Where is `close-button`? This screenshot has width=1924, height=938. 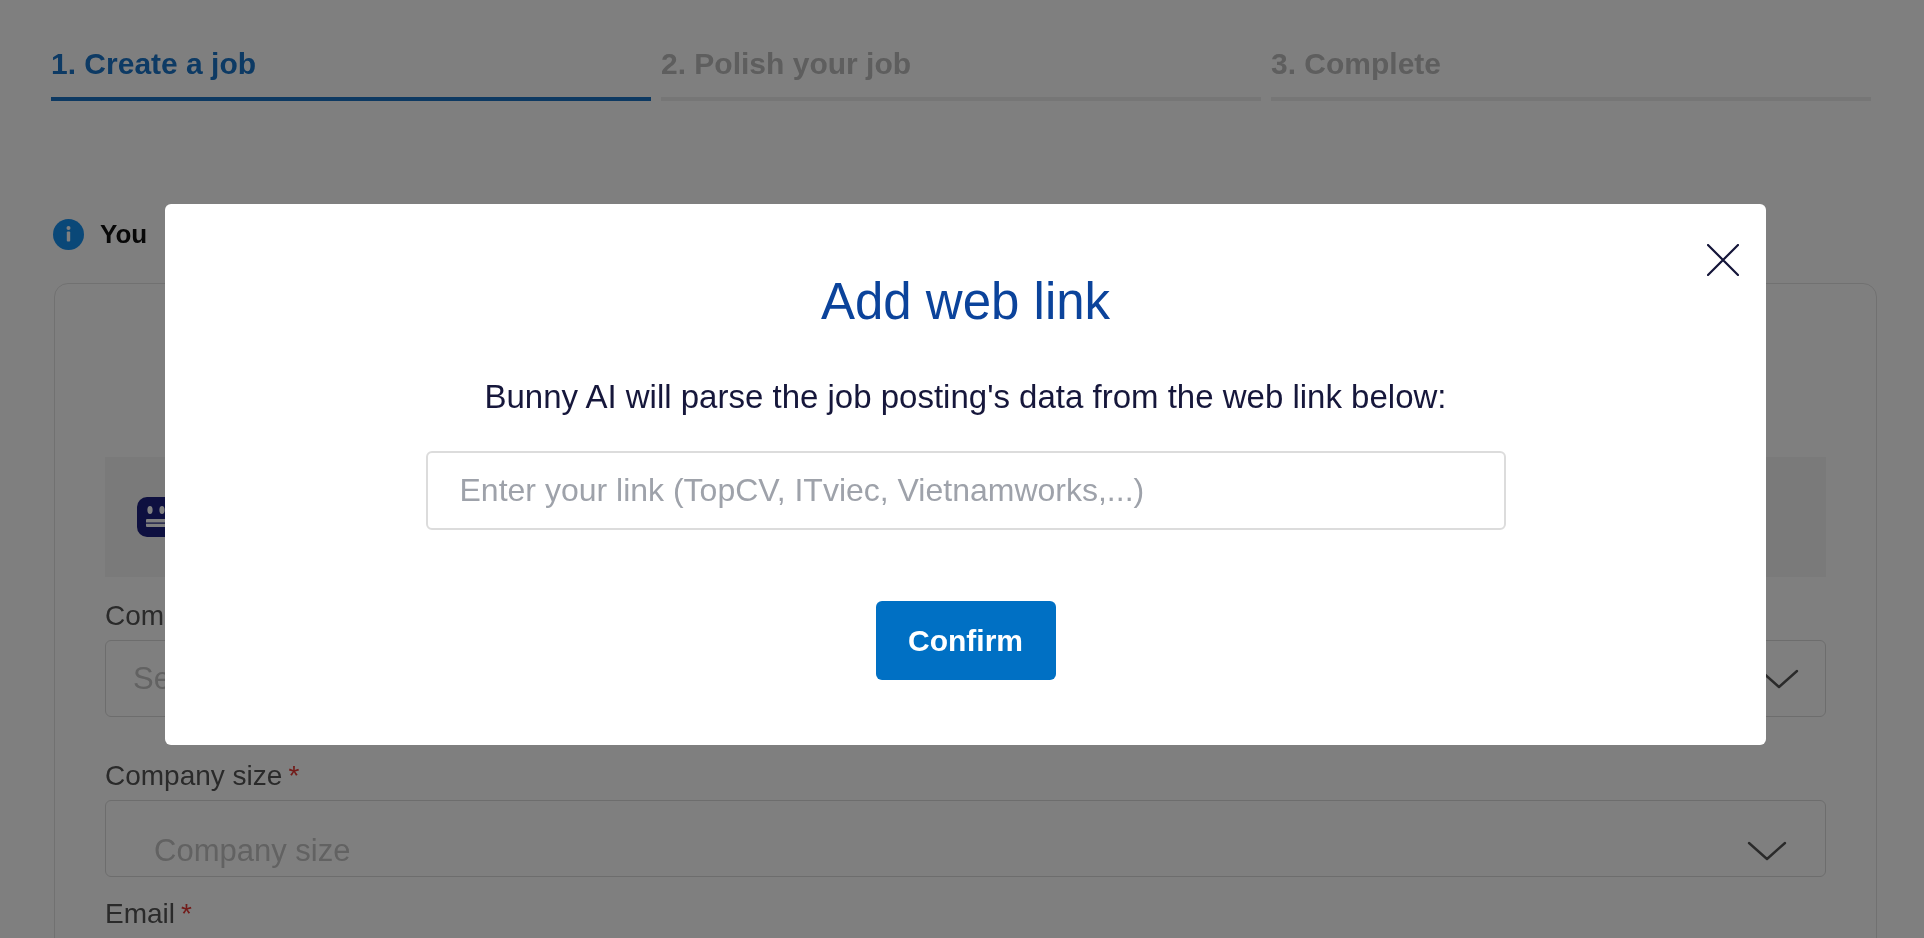 close-button is located at coordinates (1723, 260).